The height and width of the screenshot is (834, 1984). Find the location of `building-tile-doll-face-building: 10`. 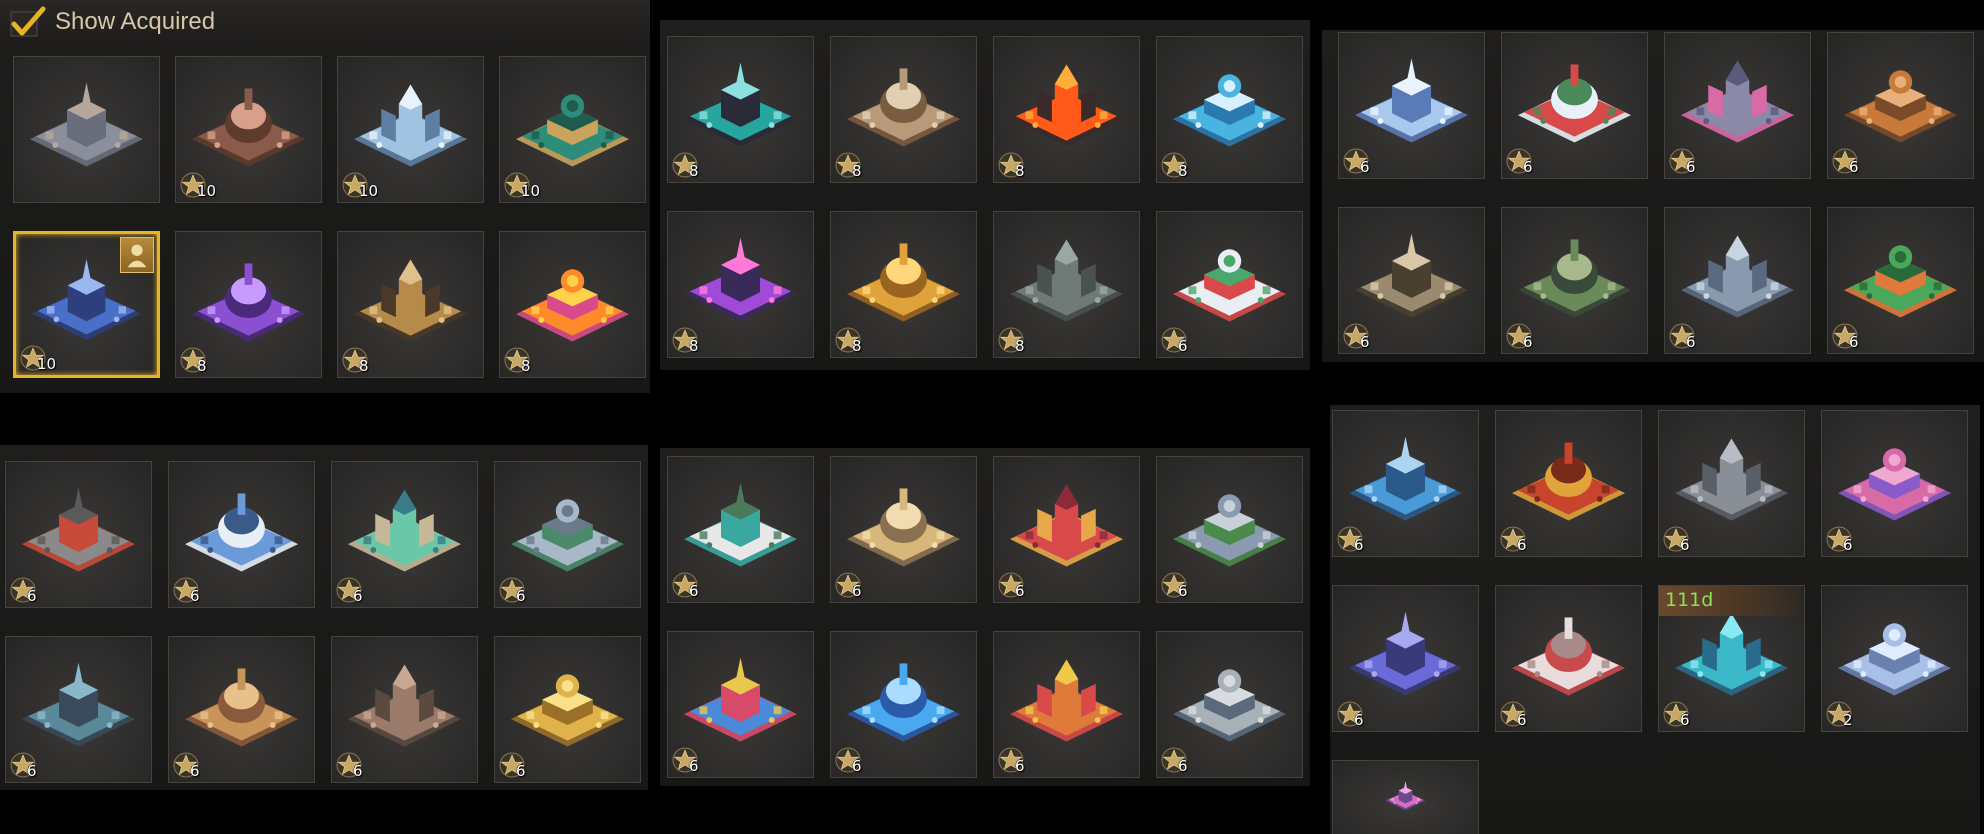

building-tile-doll-face-building: 10 is located at coordinates (248, 129).